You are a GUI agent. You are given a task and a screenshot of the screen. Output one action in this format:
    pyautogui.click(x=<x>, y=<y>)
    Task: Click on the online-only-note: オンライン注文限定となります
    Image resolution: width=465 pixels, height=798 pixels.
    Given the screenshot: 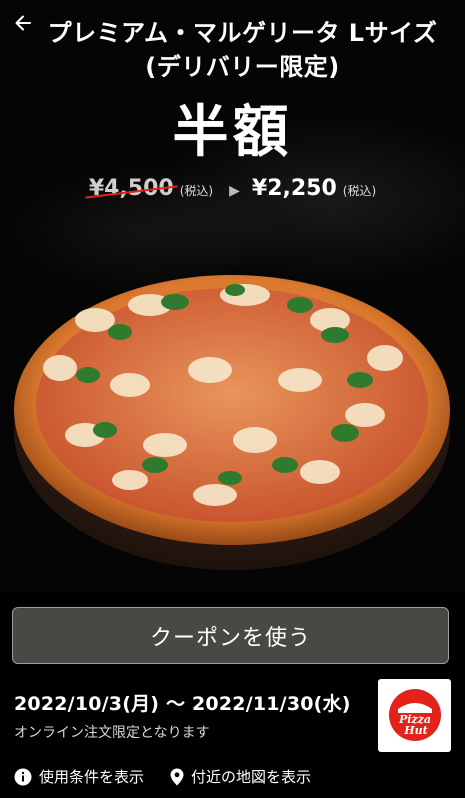 What is the action you would take?
    pyautogui.click(x=112, y=733)
    